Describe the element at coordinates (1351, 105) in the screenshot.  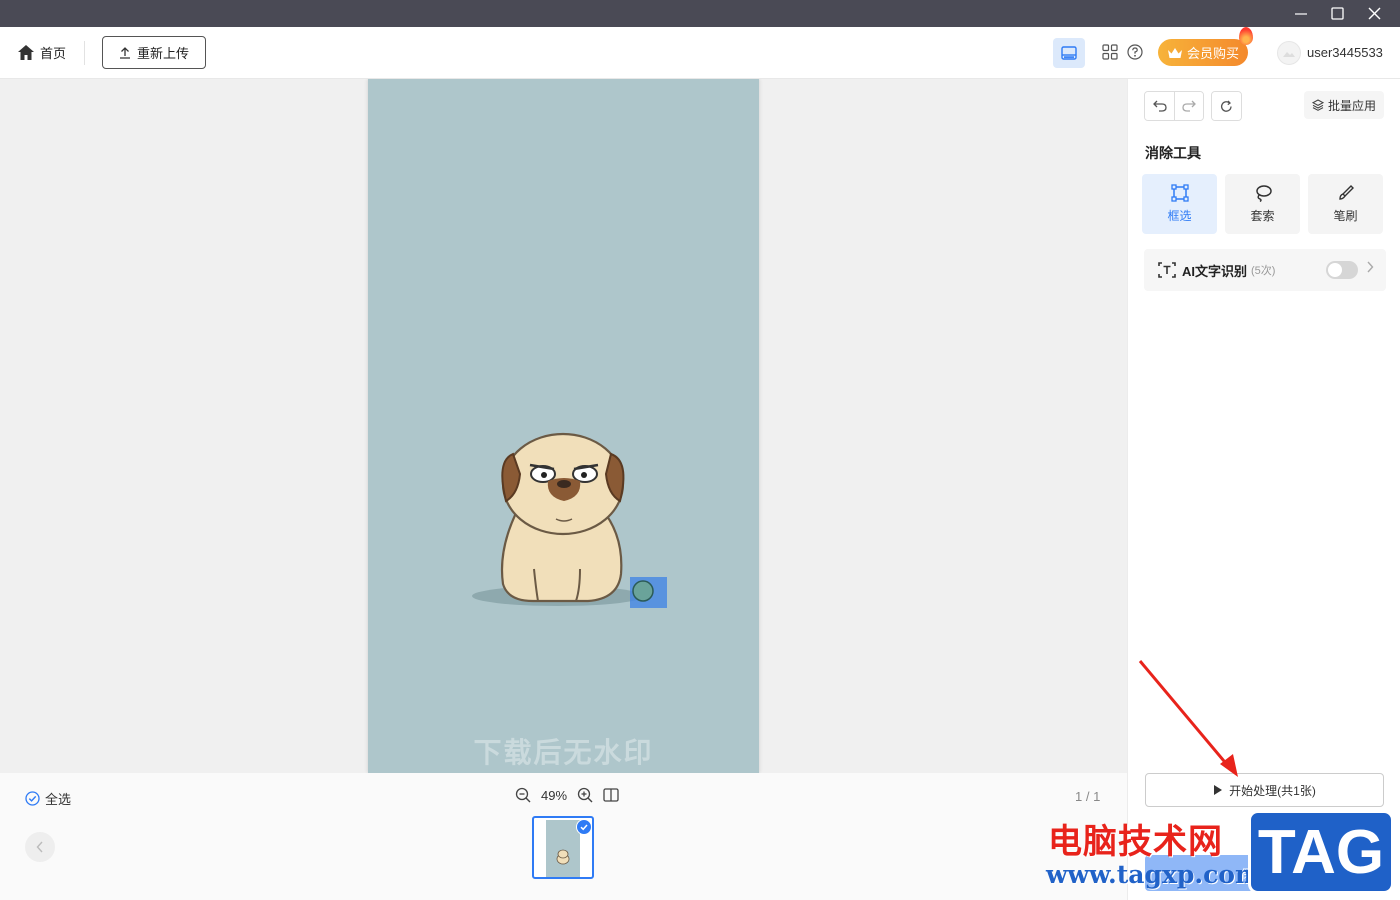
I see `batch-apply-label: 批量应用` at that location.